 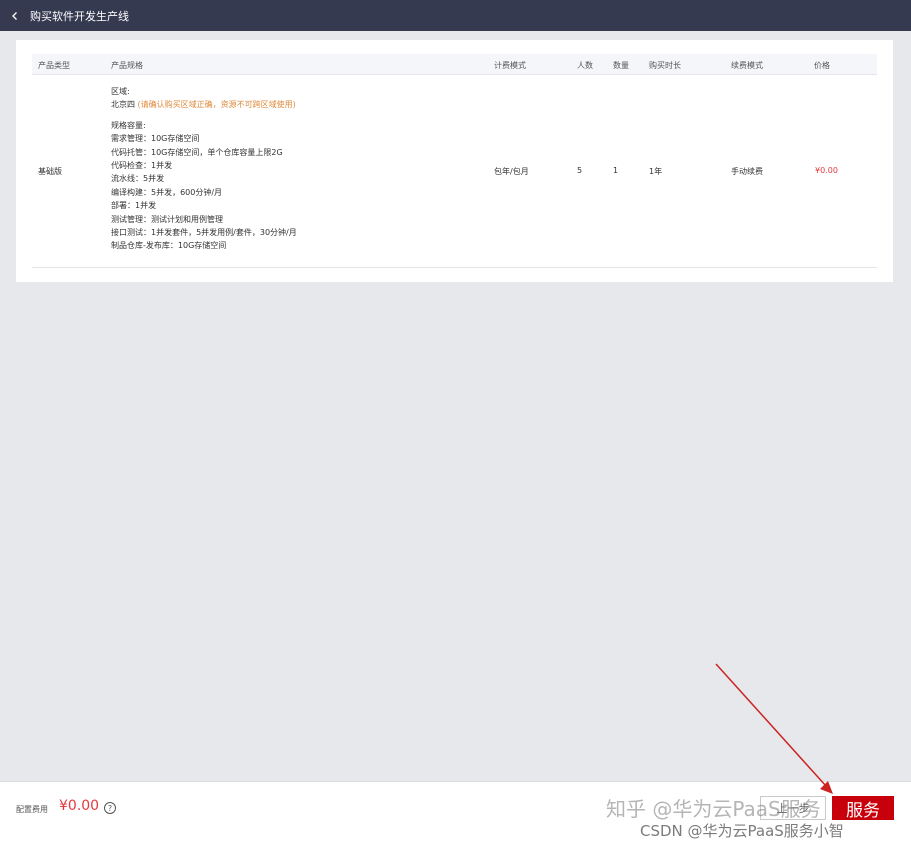 I want to click on region-note: (请确认购买区域正确，资源不可跨区域使用), so click(x=216, y=105).